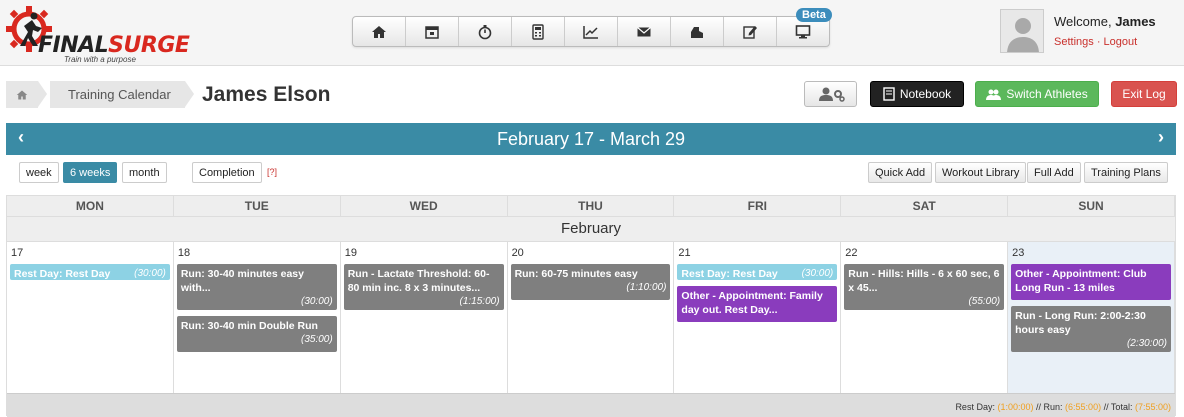  I want to click on mail-icon, so click(644, 31).